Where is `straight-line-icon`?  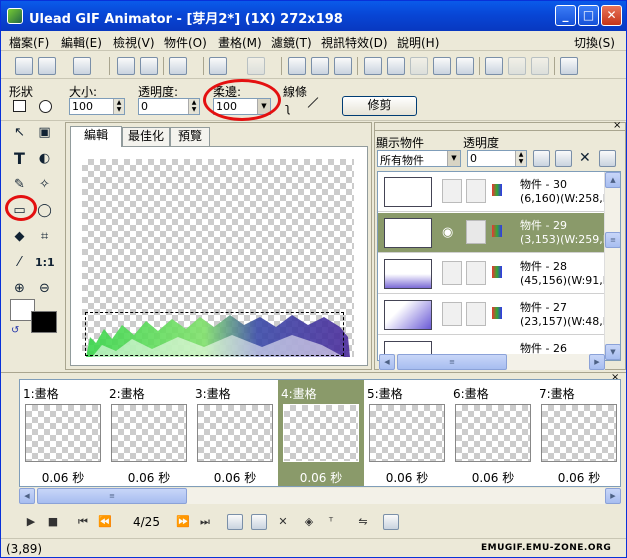
straight-line-icon is located at coordinates (313, 102).